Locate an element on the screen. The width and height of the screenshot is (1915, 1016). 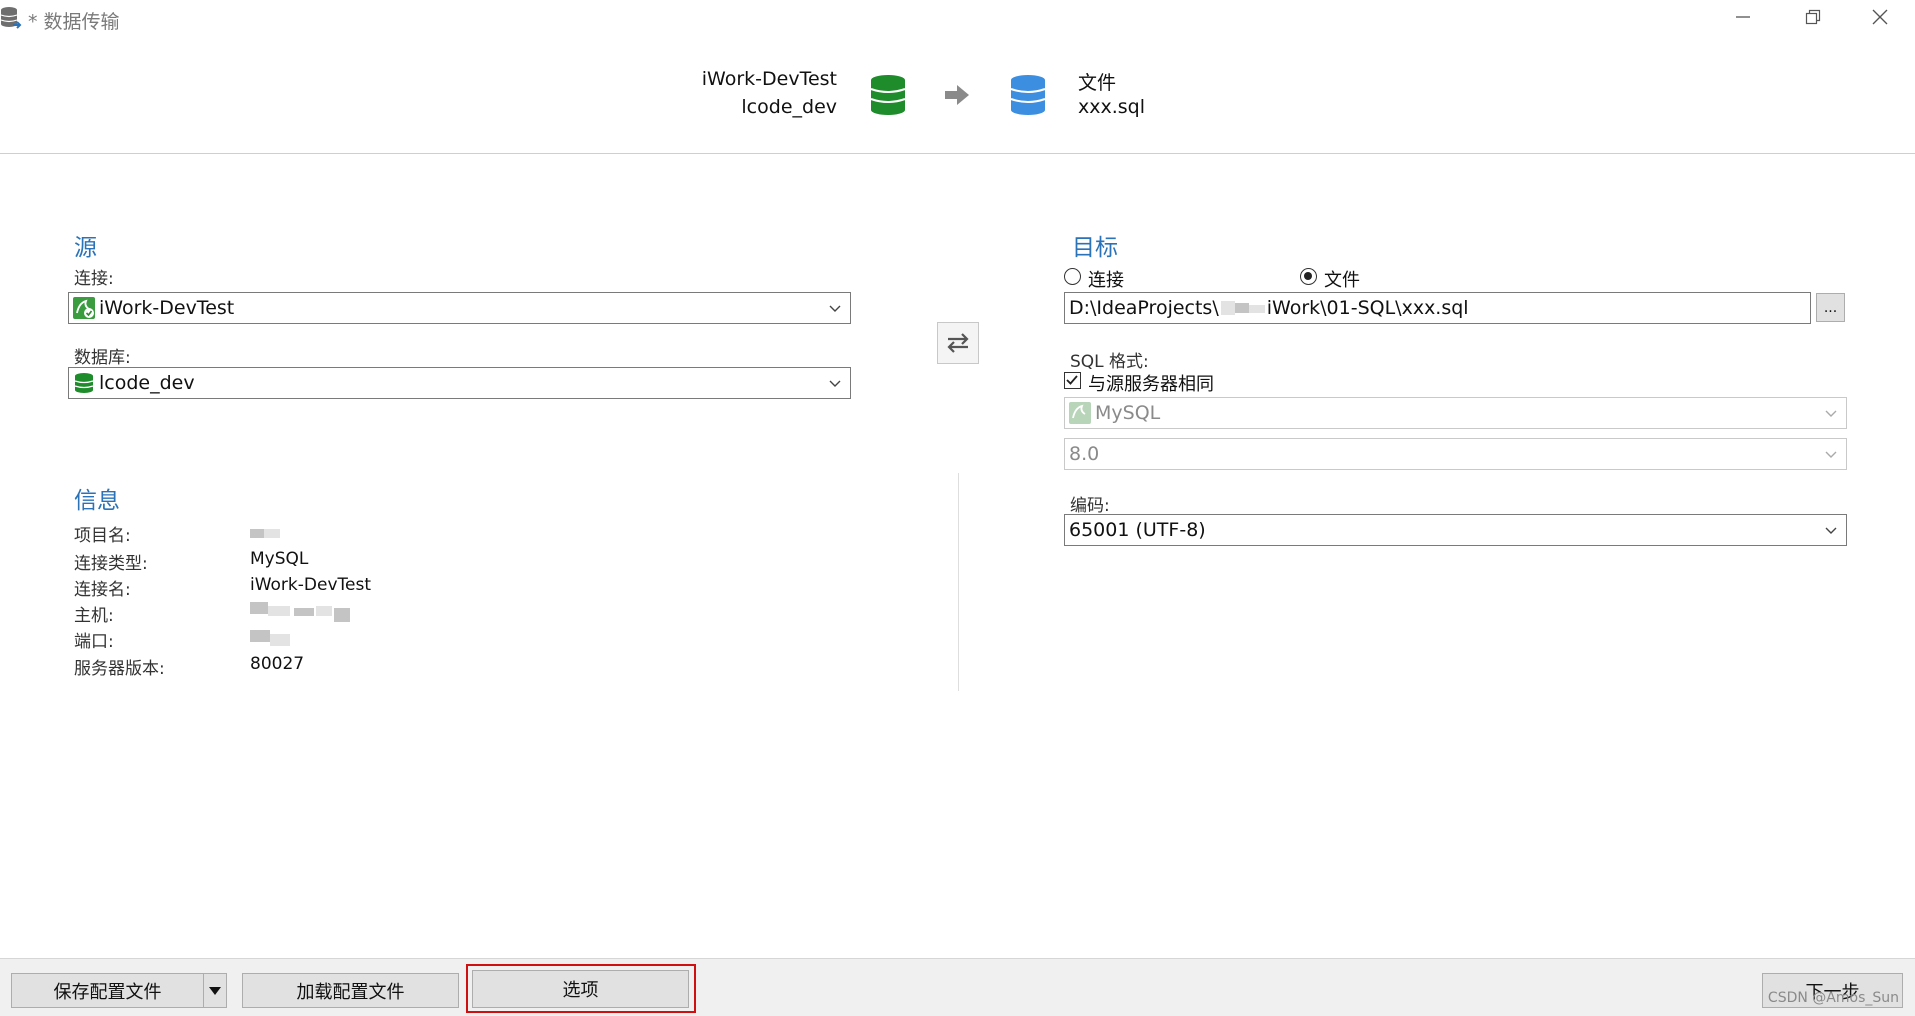
source-database-label: 数据库: is located at coordinates (102, 358).